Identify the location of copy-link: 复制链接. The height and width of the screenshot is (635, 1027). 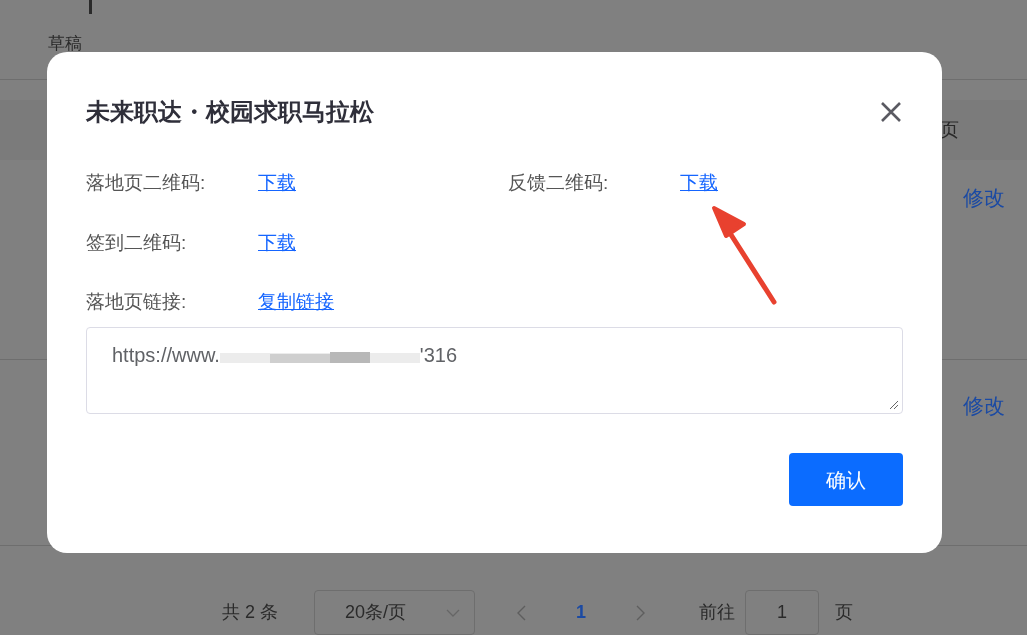
(296, 302).